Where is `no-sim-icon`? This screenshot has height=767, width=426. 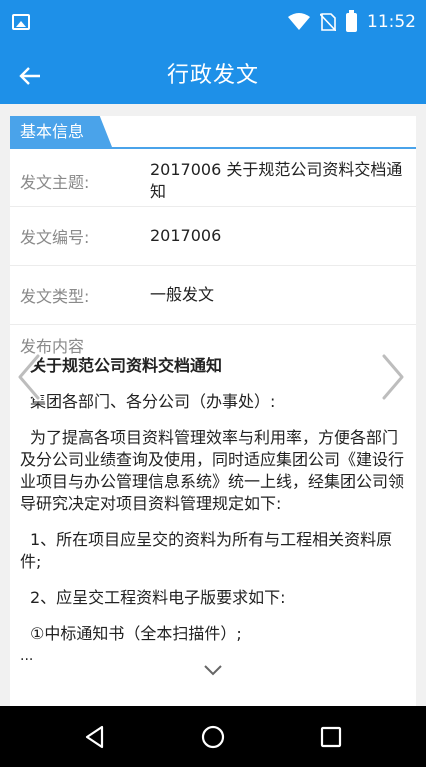
no-sim-icon is located at coordinates (328, 22).